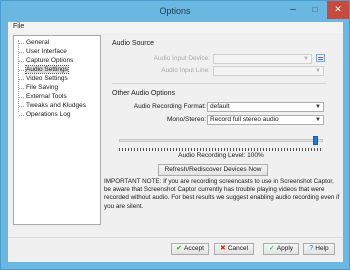 This screenshot has height=270, width=350. What do you see at coordinates (186, 119) in the screenshot?
I see `mono-stereo-label: Mono/Stereo:` at bounding box center [186, 119].